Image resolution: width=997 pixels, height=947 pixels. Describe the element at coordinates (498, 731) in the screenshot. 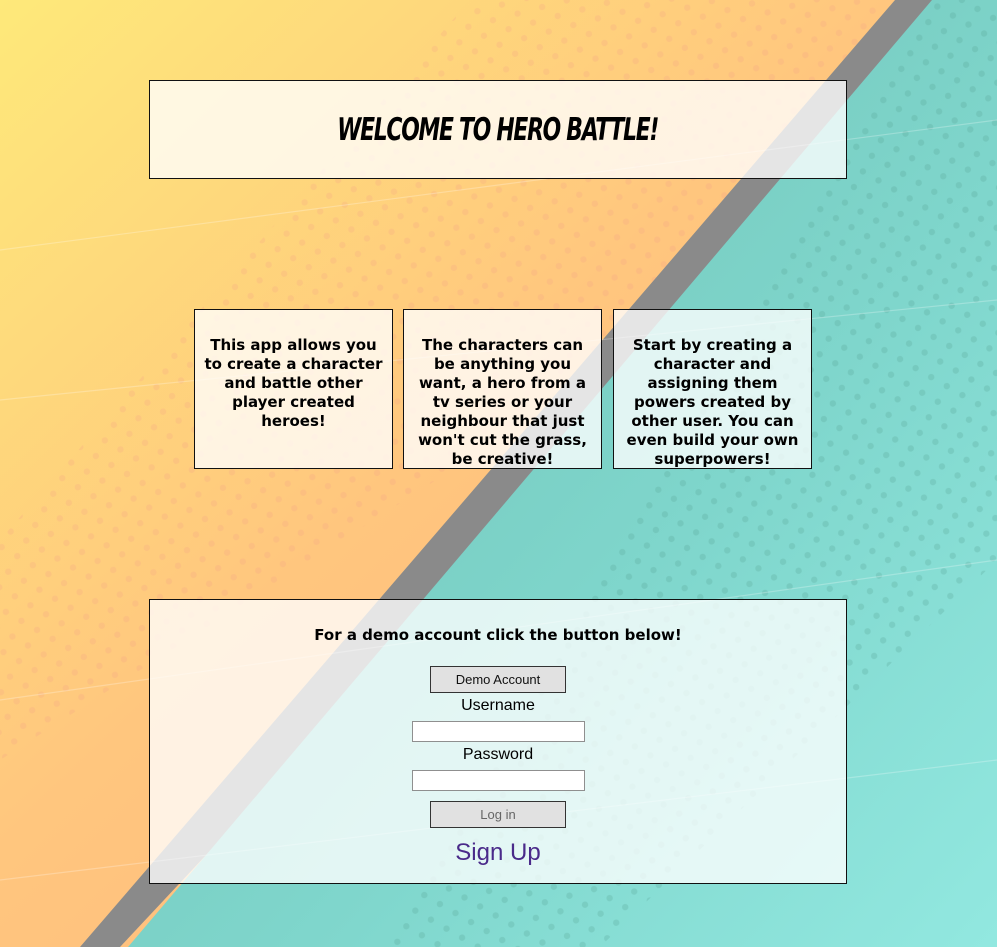

I see `username-field` at that location.